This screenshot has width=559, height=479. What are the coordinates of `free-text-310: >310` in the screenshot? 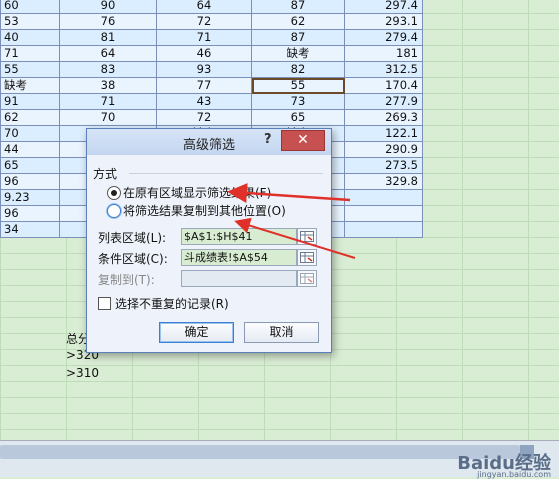 It's located at (82, 373).